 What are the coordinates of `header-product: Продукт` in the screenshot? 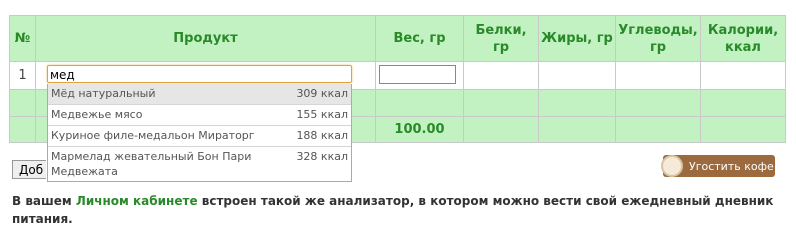 It's located at (205, 38).